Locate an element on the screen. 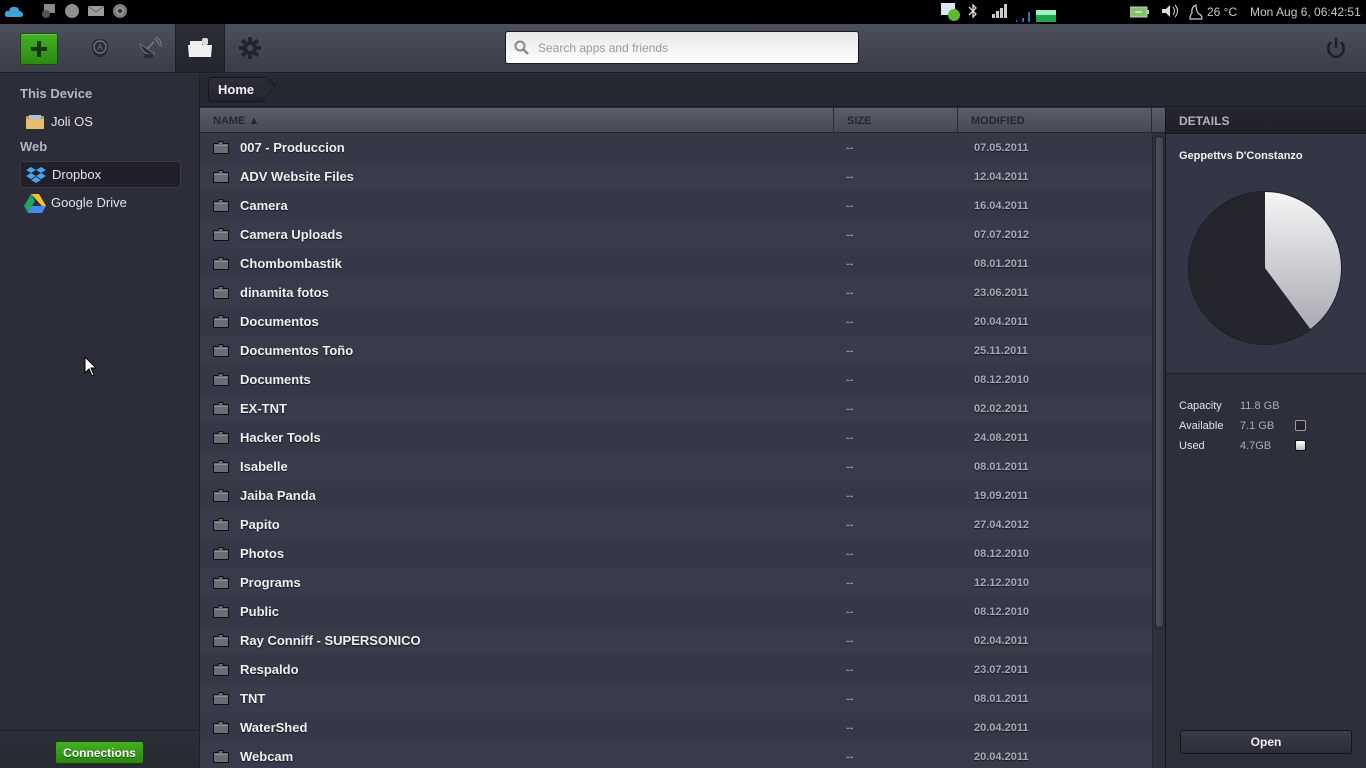  file-name: Webcam is located at coordinates (267, 756).